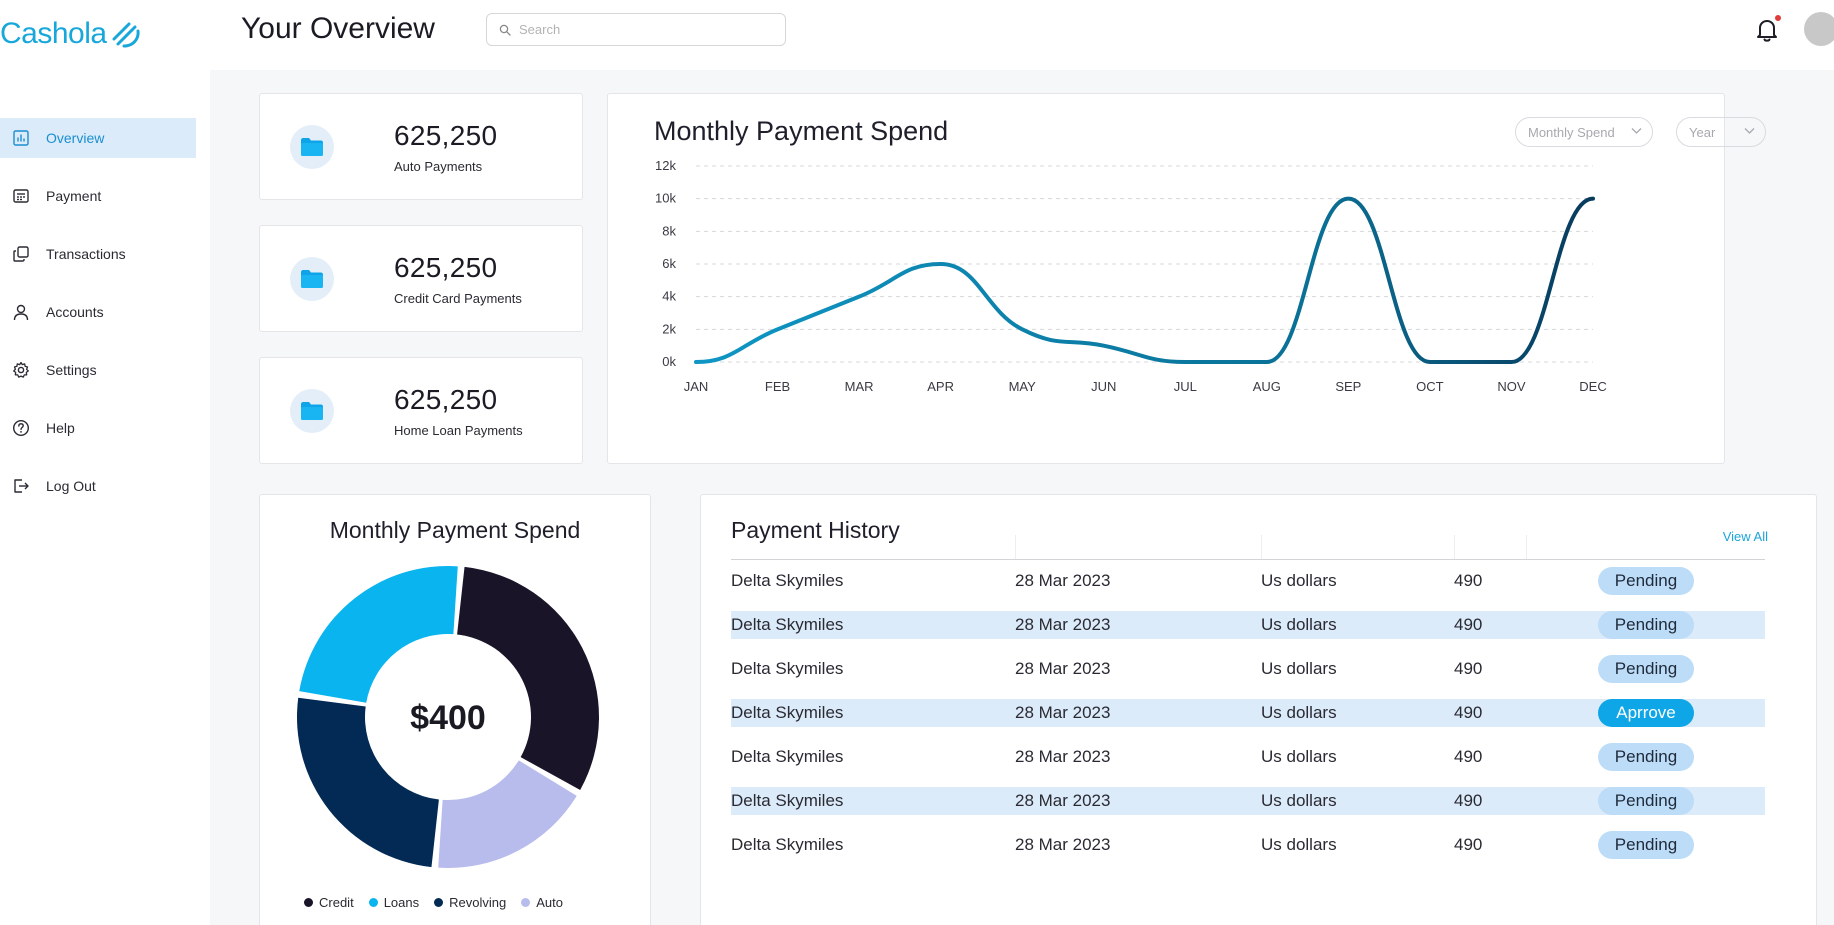  I want to click on gear-icon, so click(21, 369).